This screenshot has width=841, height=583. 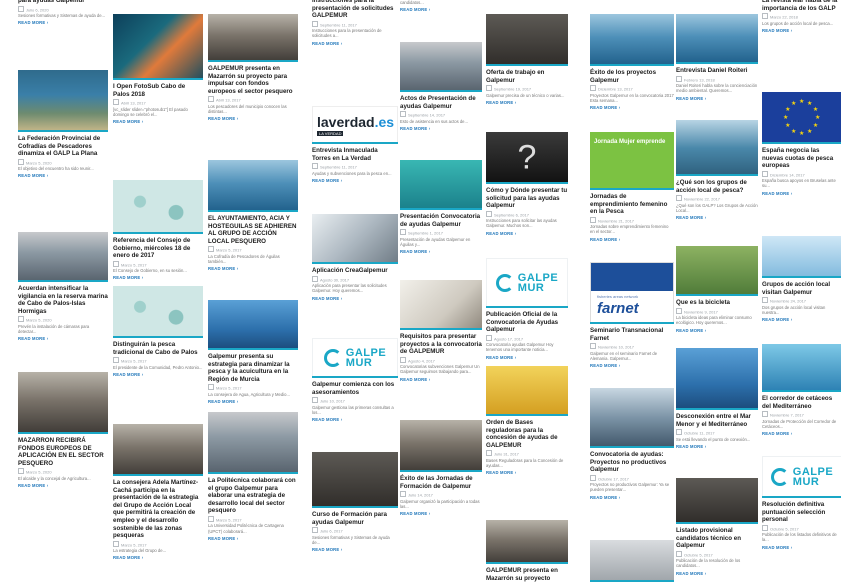 What do you see at coordinates (632, 161) in the screenshot?
I see `news-card-thumbnail: Jornada Mujer emprende` at bounding box center [632, 161].